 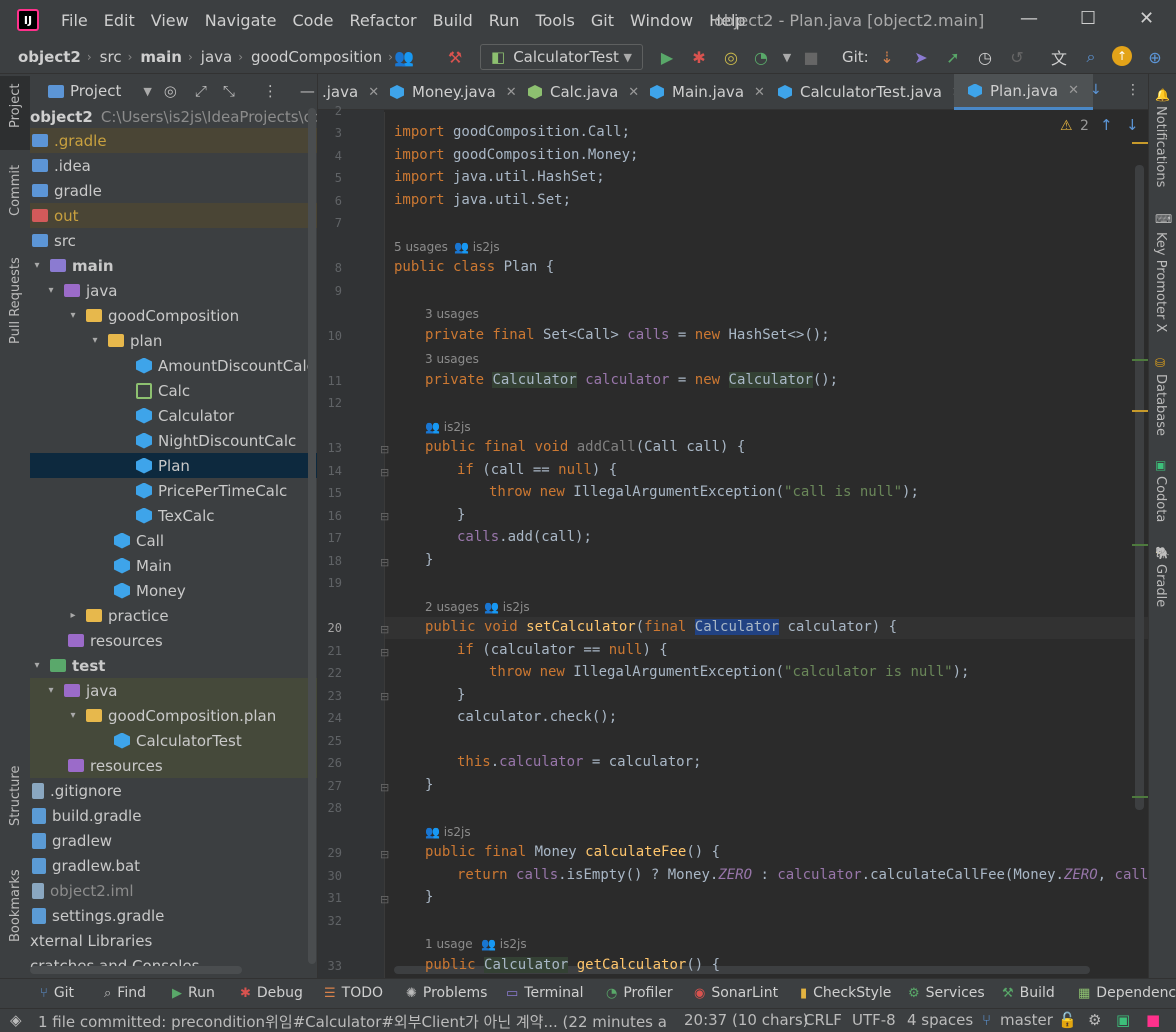 I want to click on plugin-status-icon: ■, so click(x=1153, y=1020).